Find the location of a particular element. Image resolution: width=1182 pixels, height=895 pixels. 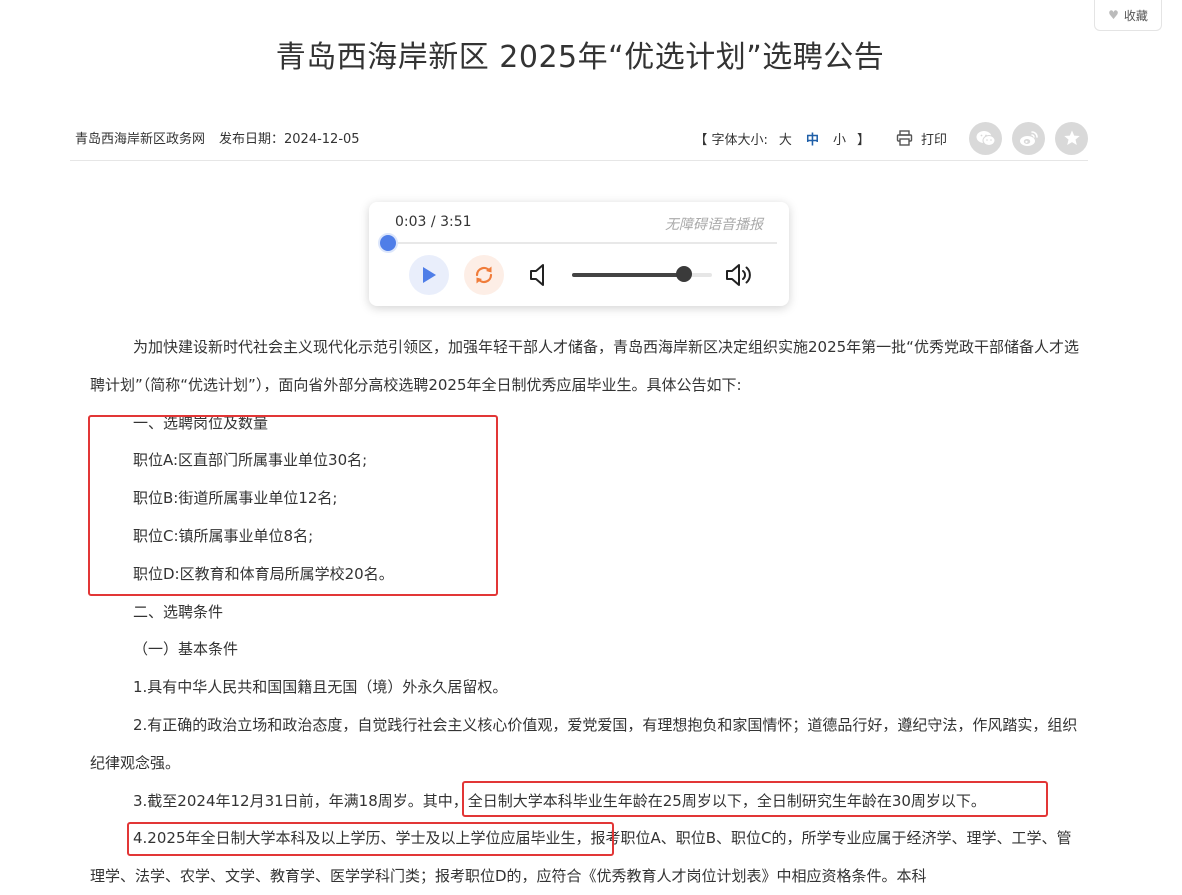

current-time: 0:03 is located at coordinates (411, 222).